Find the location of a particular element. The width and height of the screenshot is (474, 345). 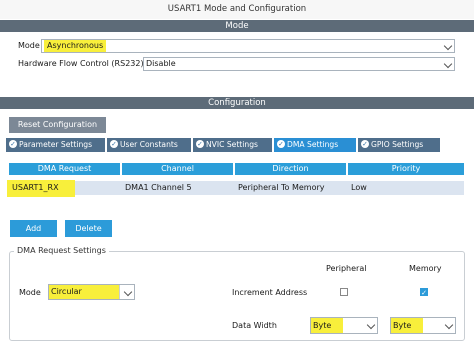

column-header-priority: Priority is located at coordinates (406, 169).